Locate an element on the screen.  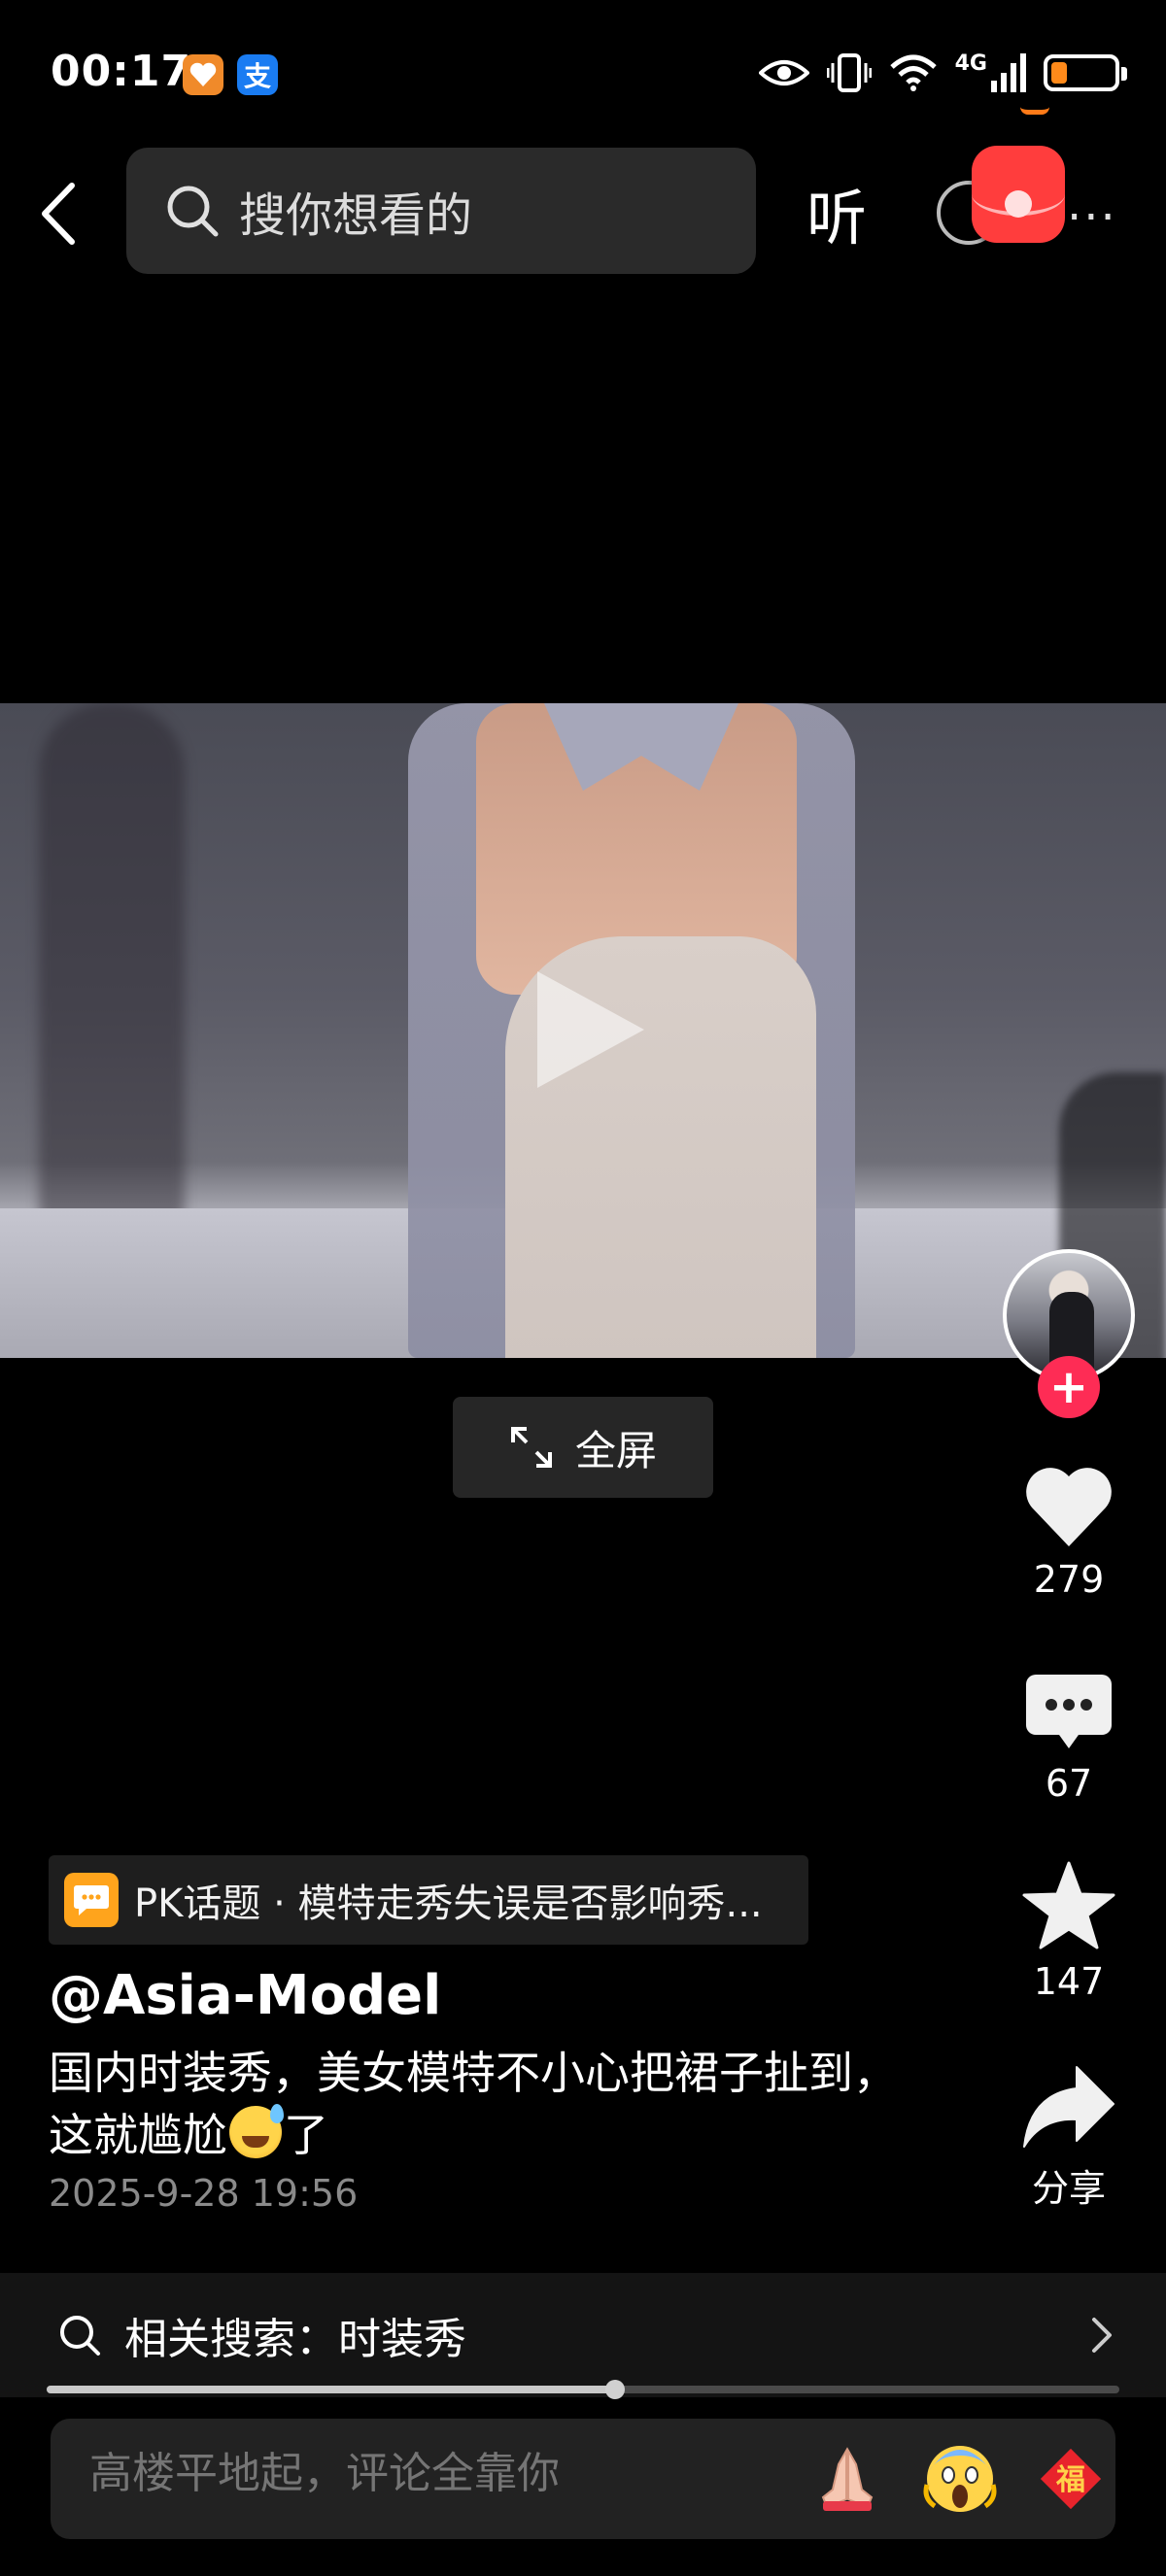
battery-icon is located at coordinates (1085, 72).